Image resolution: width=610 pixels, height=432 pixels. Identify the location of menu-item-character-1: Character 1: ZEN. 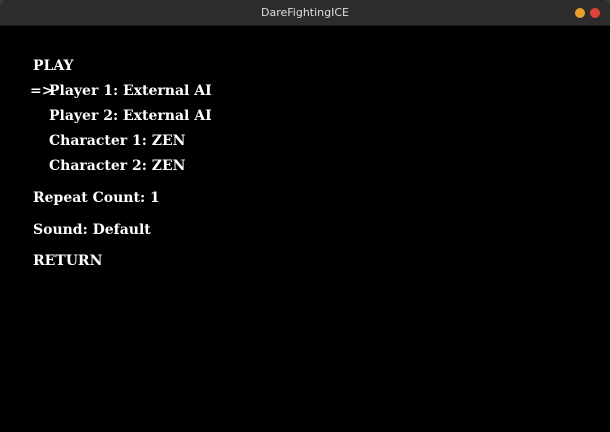
(117, 141).